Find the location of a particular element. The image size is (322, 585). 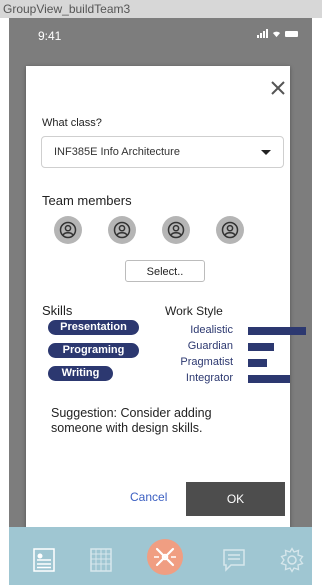

work-style-label: Work Style is located at coordinates (194, 311).